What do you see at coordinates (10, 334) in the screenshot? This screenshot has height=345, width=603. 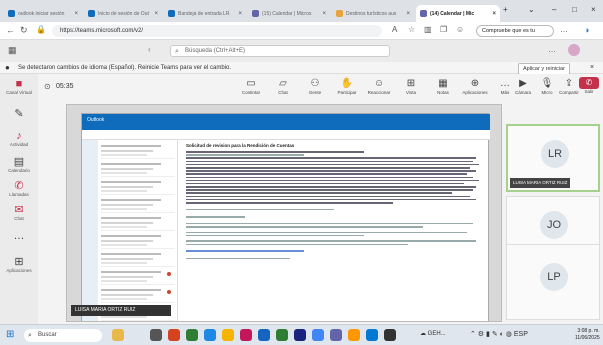 I see `start-icon: ⊞` at bounding box center [10, 334].